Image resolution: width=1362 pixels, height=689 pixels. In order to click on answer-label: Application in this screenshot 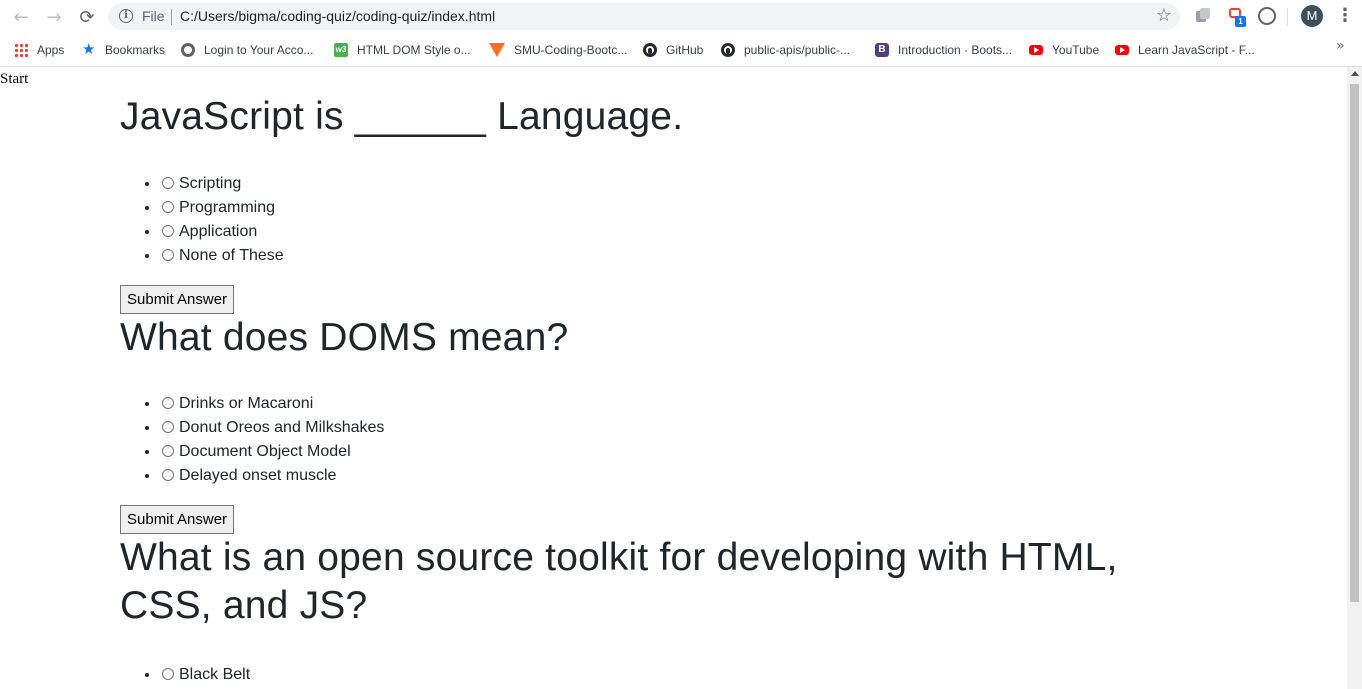, I will do `click(218, 231)`.